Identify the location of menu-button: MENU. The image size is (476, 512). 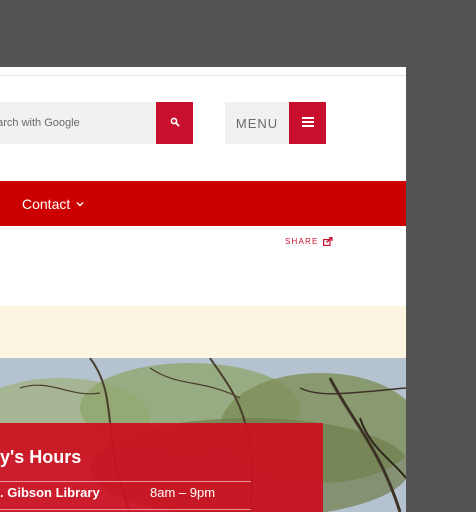
(276, 123).